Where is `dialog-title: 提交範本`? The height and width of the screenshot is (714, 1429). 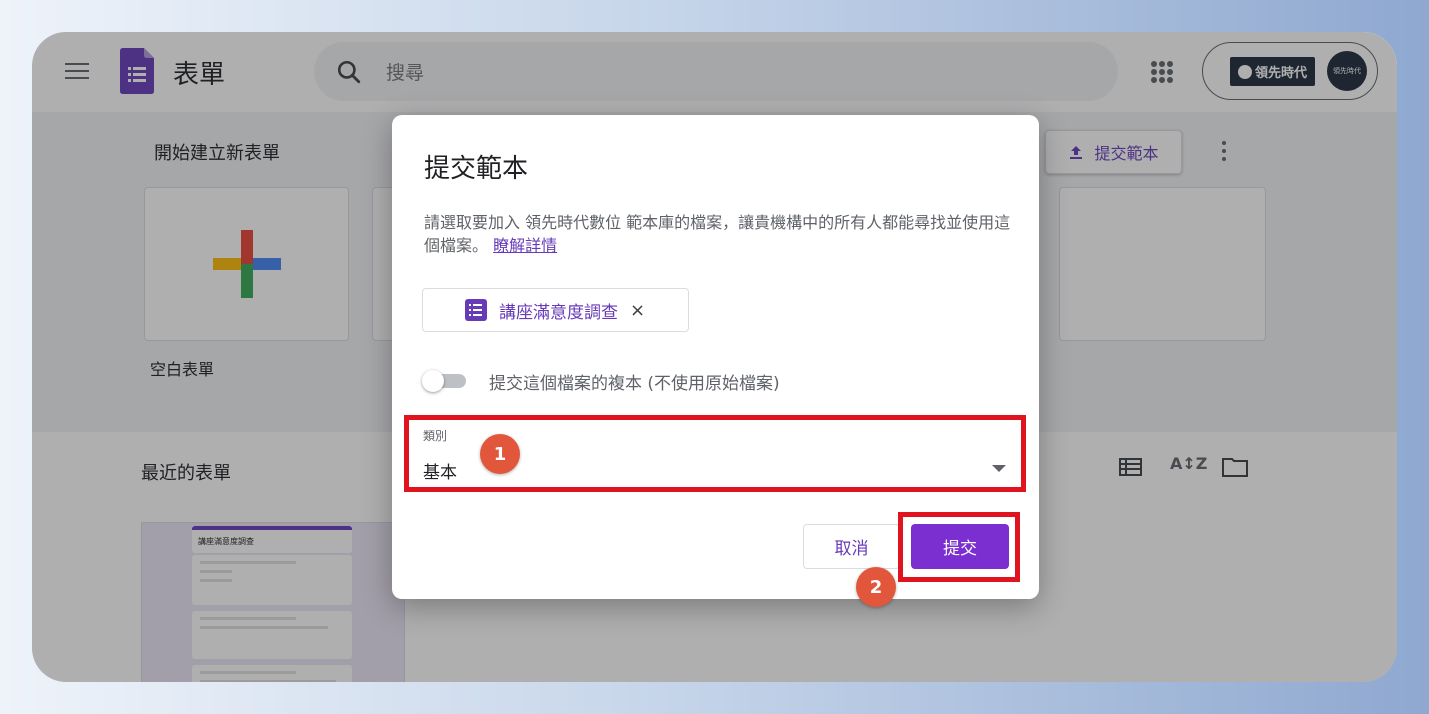 dialog-title: 提交範本 is located at coordinates (476, 169).